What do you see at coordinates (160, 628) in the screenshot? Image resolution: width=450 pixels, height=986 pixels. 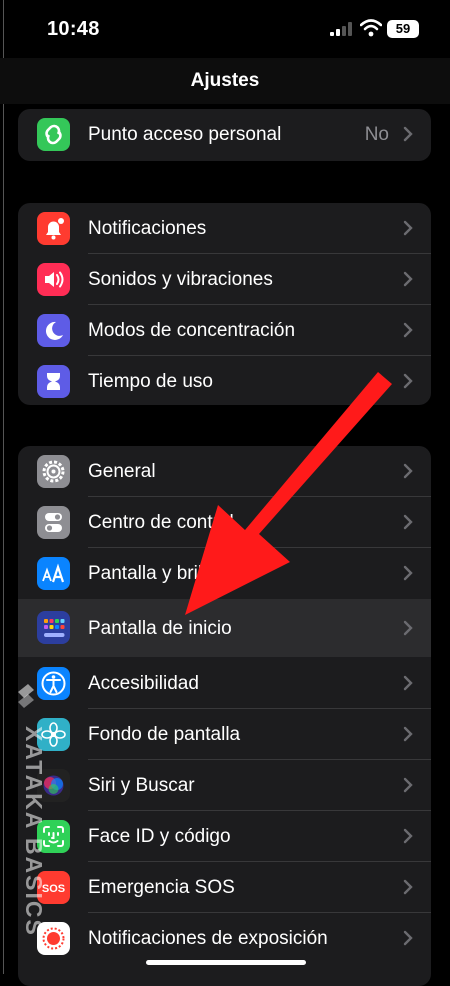 I see `settings-row-label: Pantalla de inicio` at bounding box center [160, 628].